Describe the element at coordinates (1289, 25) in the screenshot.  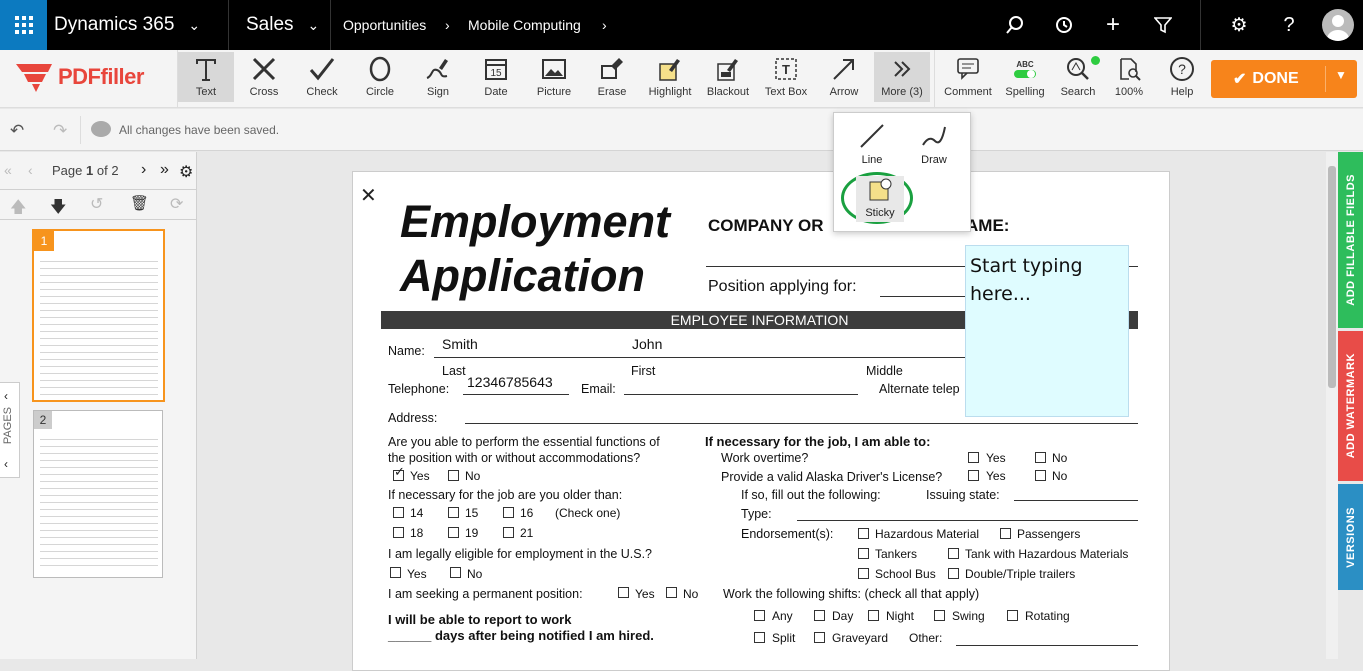
I see `help-icon: ?` at that location.